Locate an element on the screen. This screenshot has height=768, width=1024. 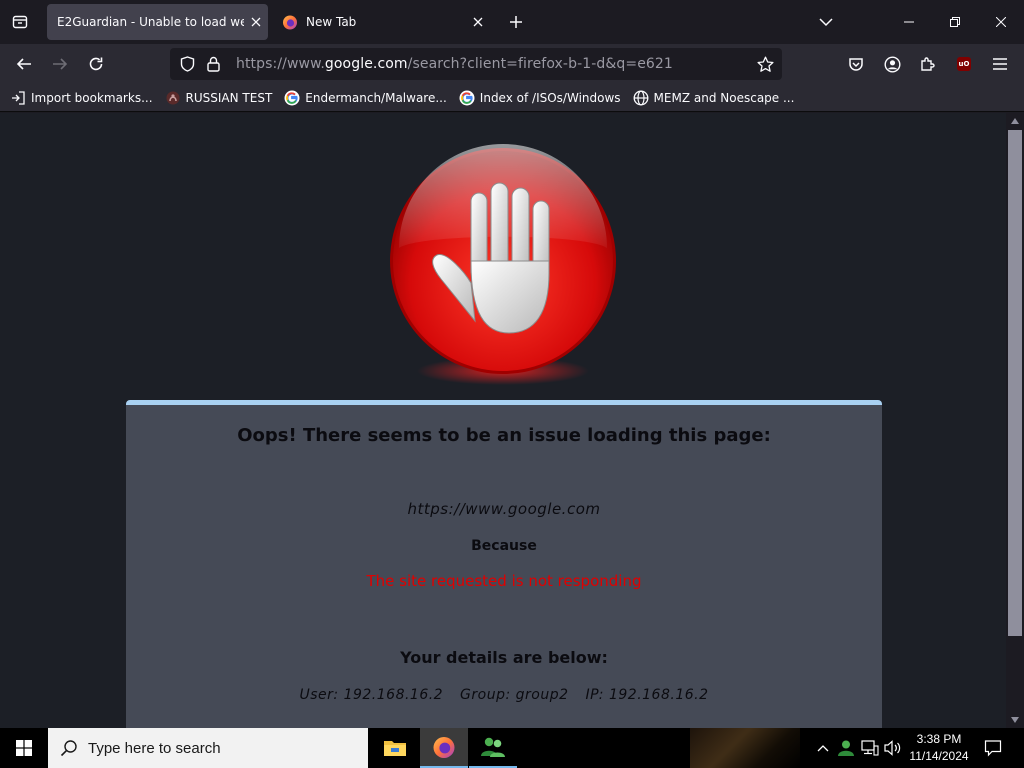
show-hidden-icons-button is located at coordinates (823, 748).